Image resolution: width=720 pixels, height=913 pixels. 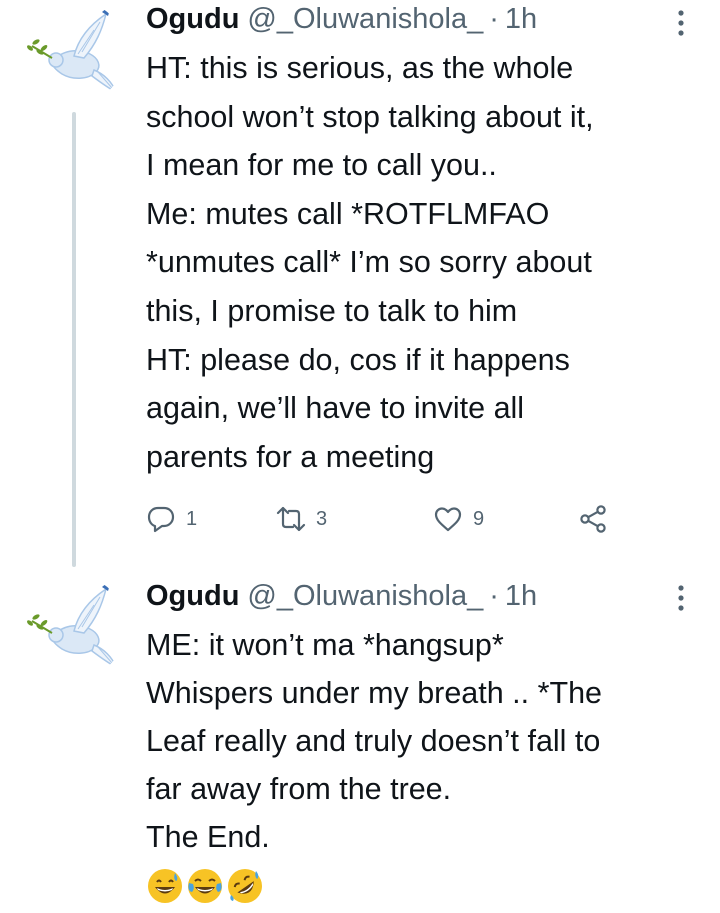 I want to click on reply-button: 1, so click(x=171, y=519).